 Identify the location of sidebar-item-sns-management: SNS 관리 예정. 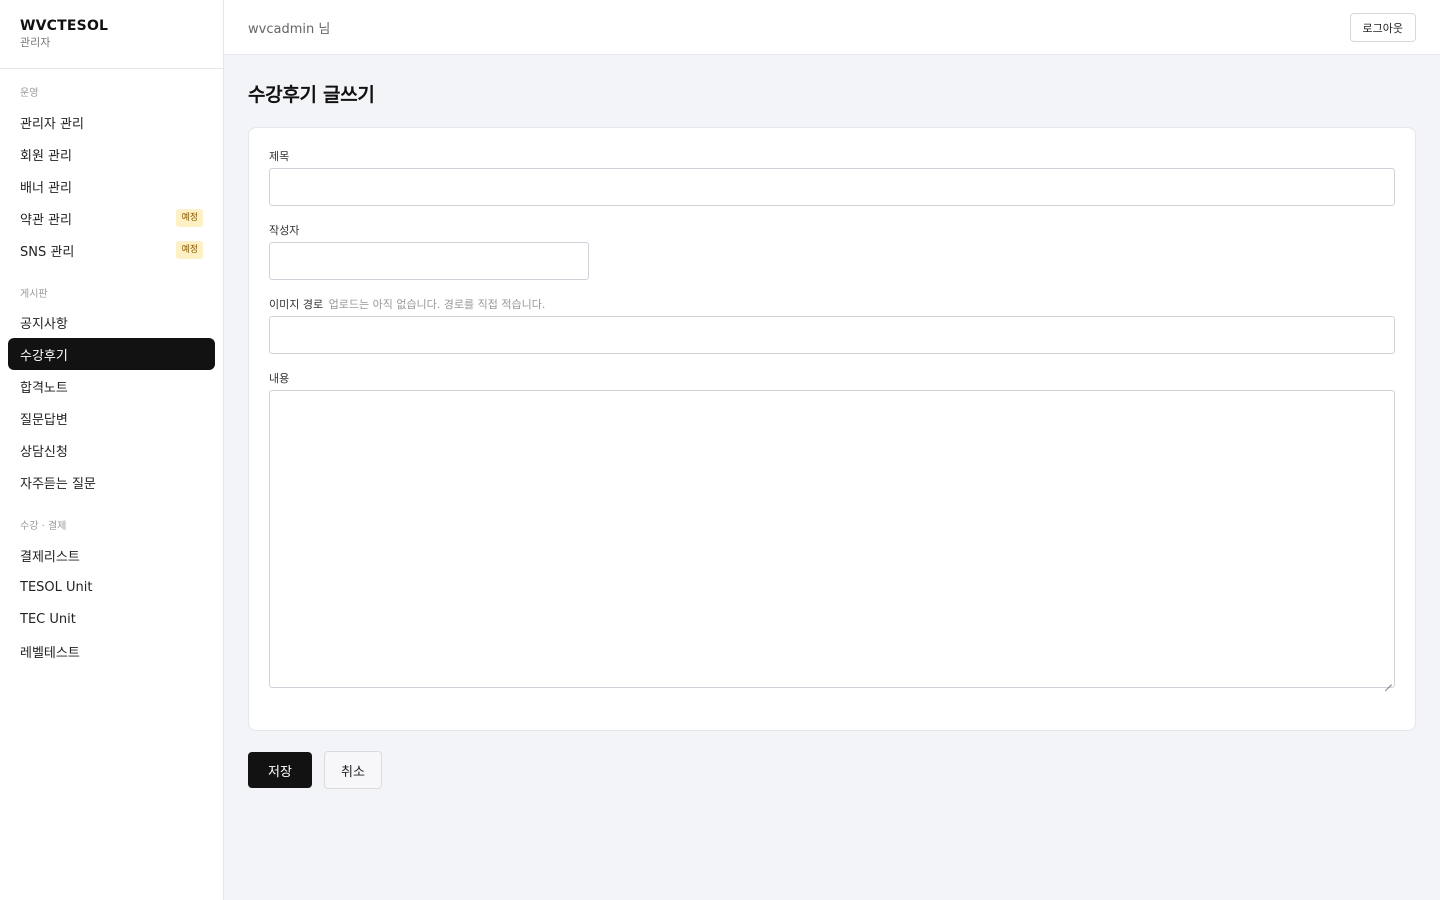
(111, 250).